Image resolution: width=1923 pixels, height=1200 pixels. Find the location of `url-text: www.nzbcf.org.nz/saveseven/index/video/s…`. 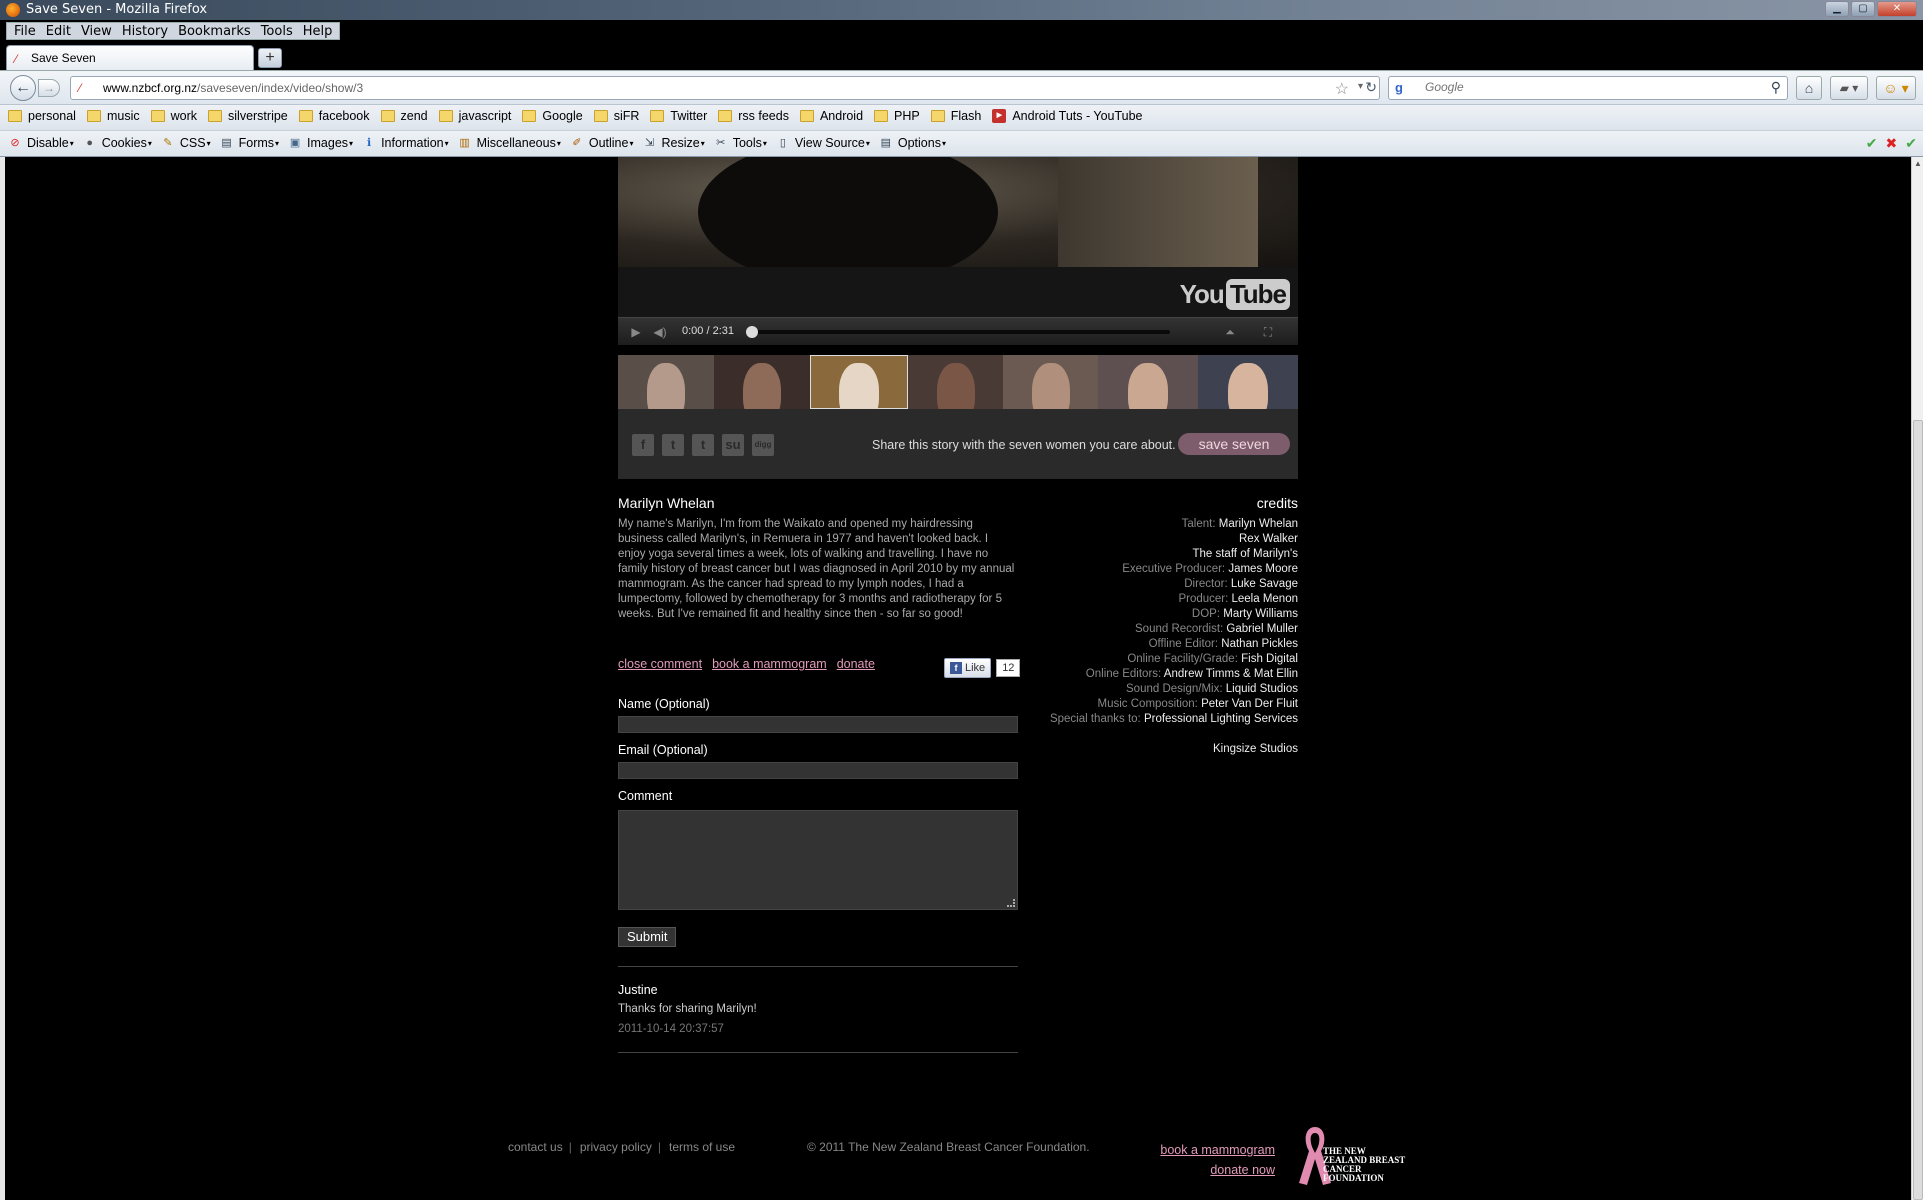

url-text: www.nzbcf.org.nz/saveseven/index/video/s… is located at coordinates (233, 88).